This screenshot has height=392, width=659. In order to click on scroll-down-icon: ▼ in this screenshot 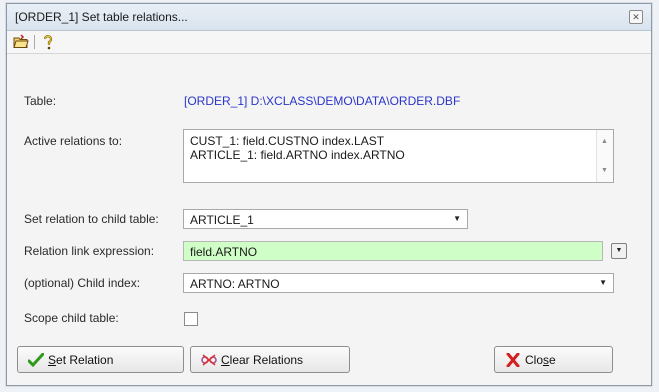, I will do `click(604, 170)`.